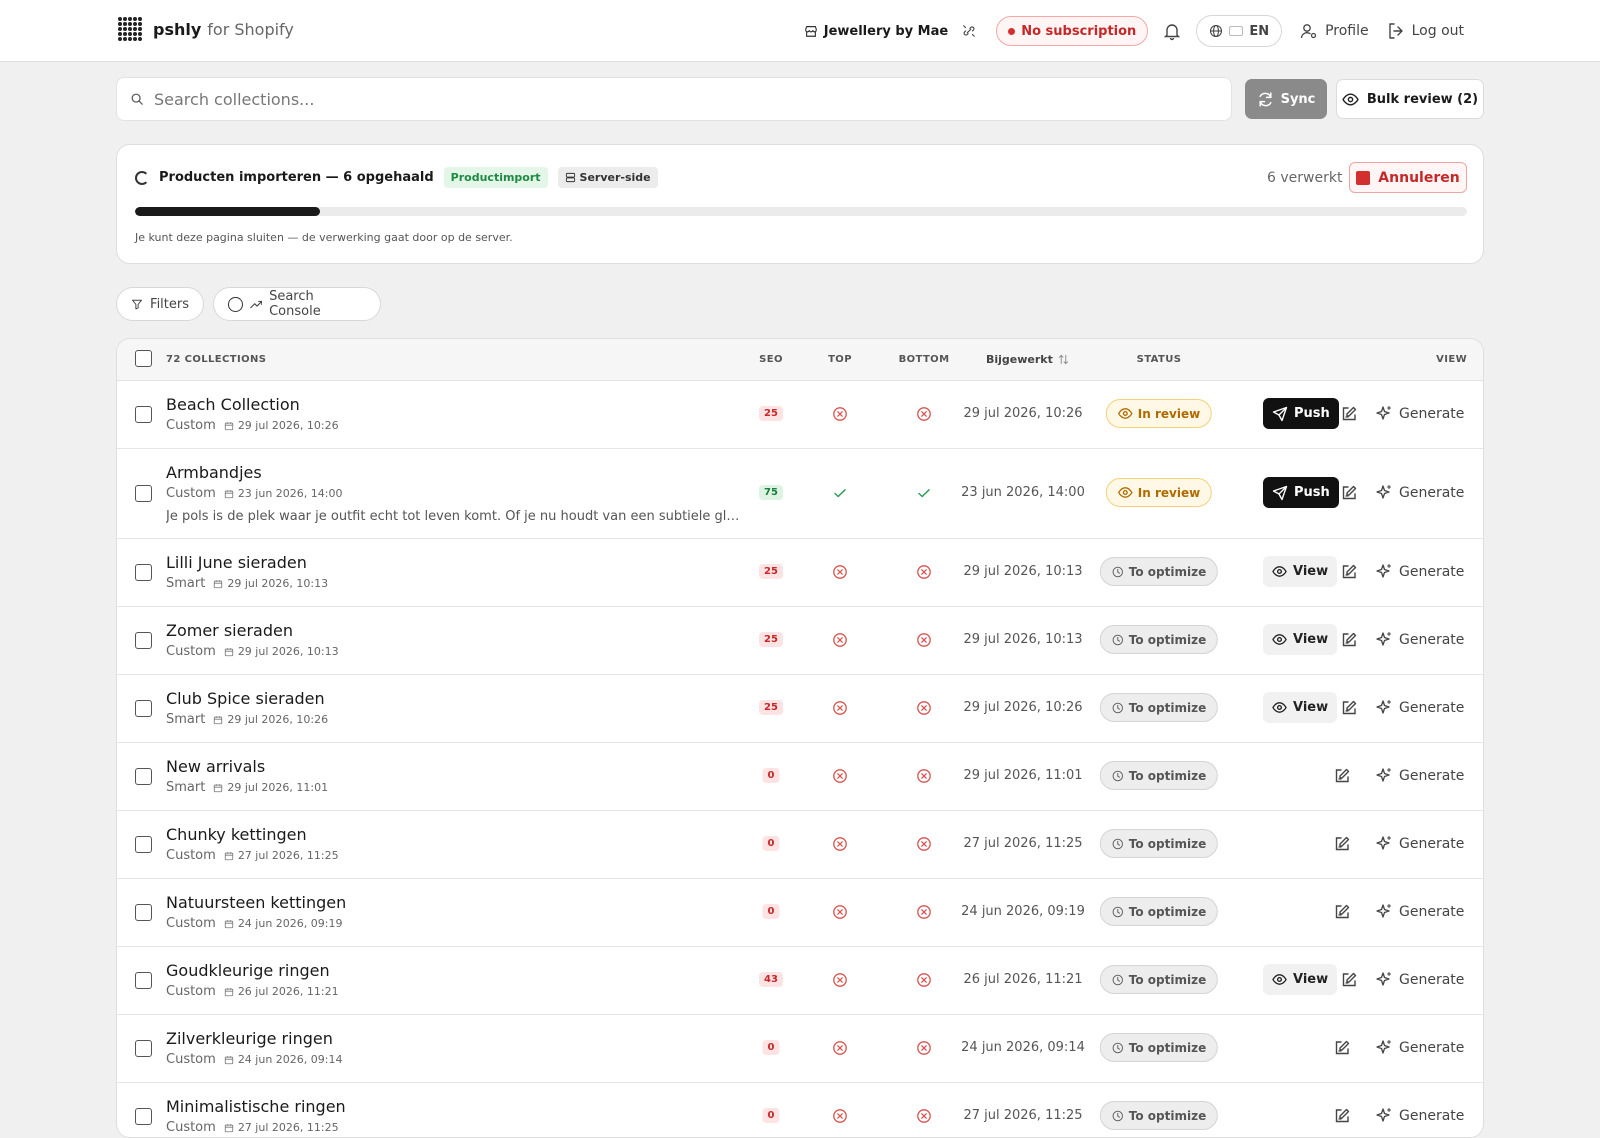 This screenshot has height=1138, width=1600. What do you see at coordinates (1432, 414) in the screenshot?
I see `generate-label: Generate` at bounding box center [1432, 414].